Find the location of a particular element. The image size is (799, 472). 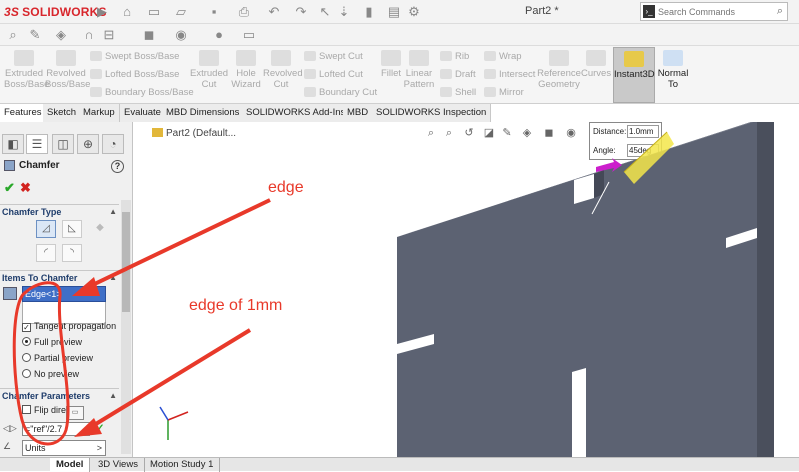

distance-value-field: 1.0mm is located at coordinates (643, 131).